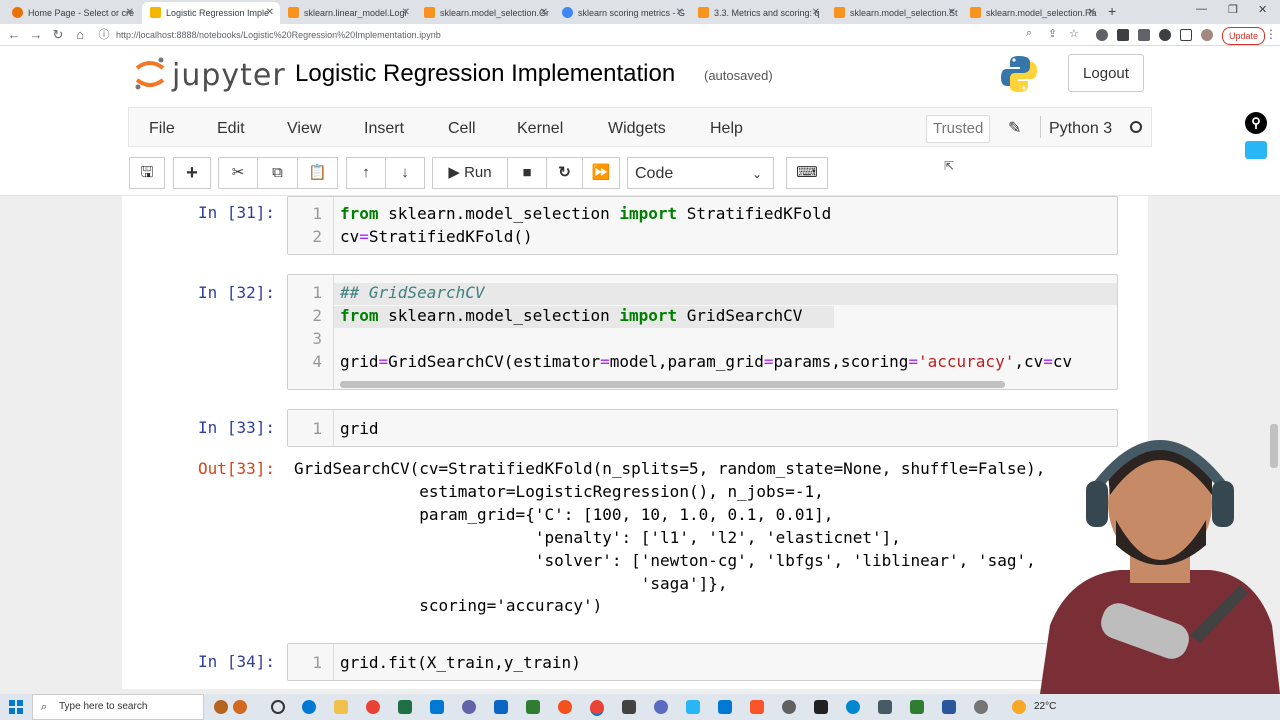 Image resolution: width=1280 pixels, height=720 pixels. What do you see at coordinates (1074, 33) in the screenshot?
I see `bookmark-star-icon: ☆` at bounding box center [1074, 33].